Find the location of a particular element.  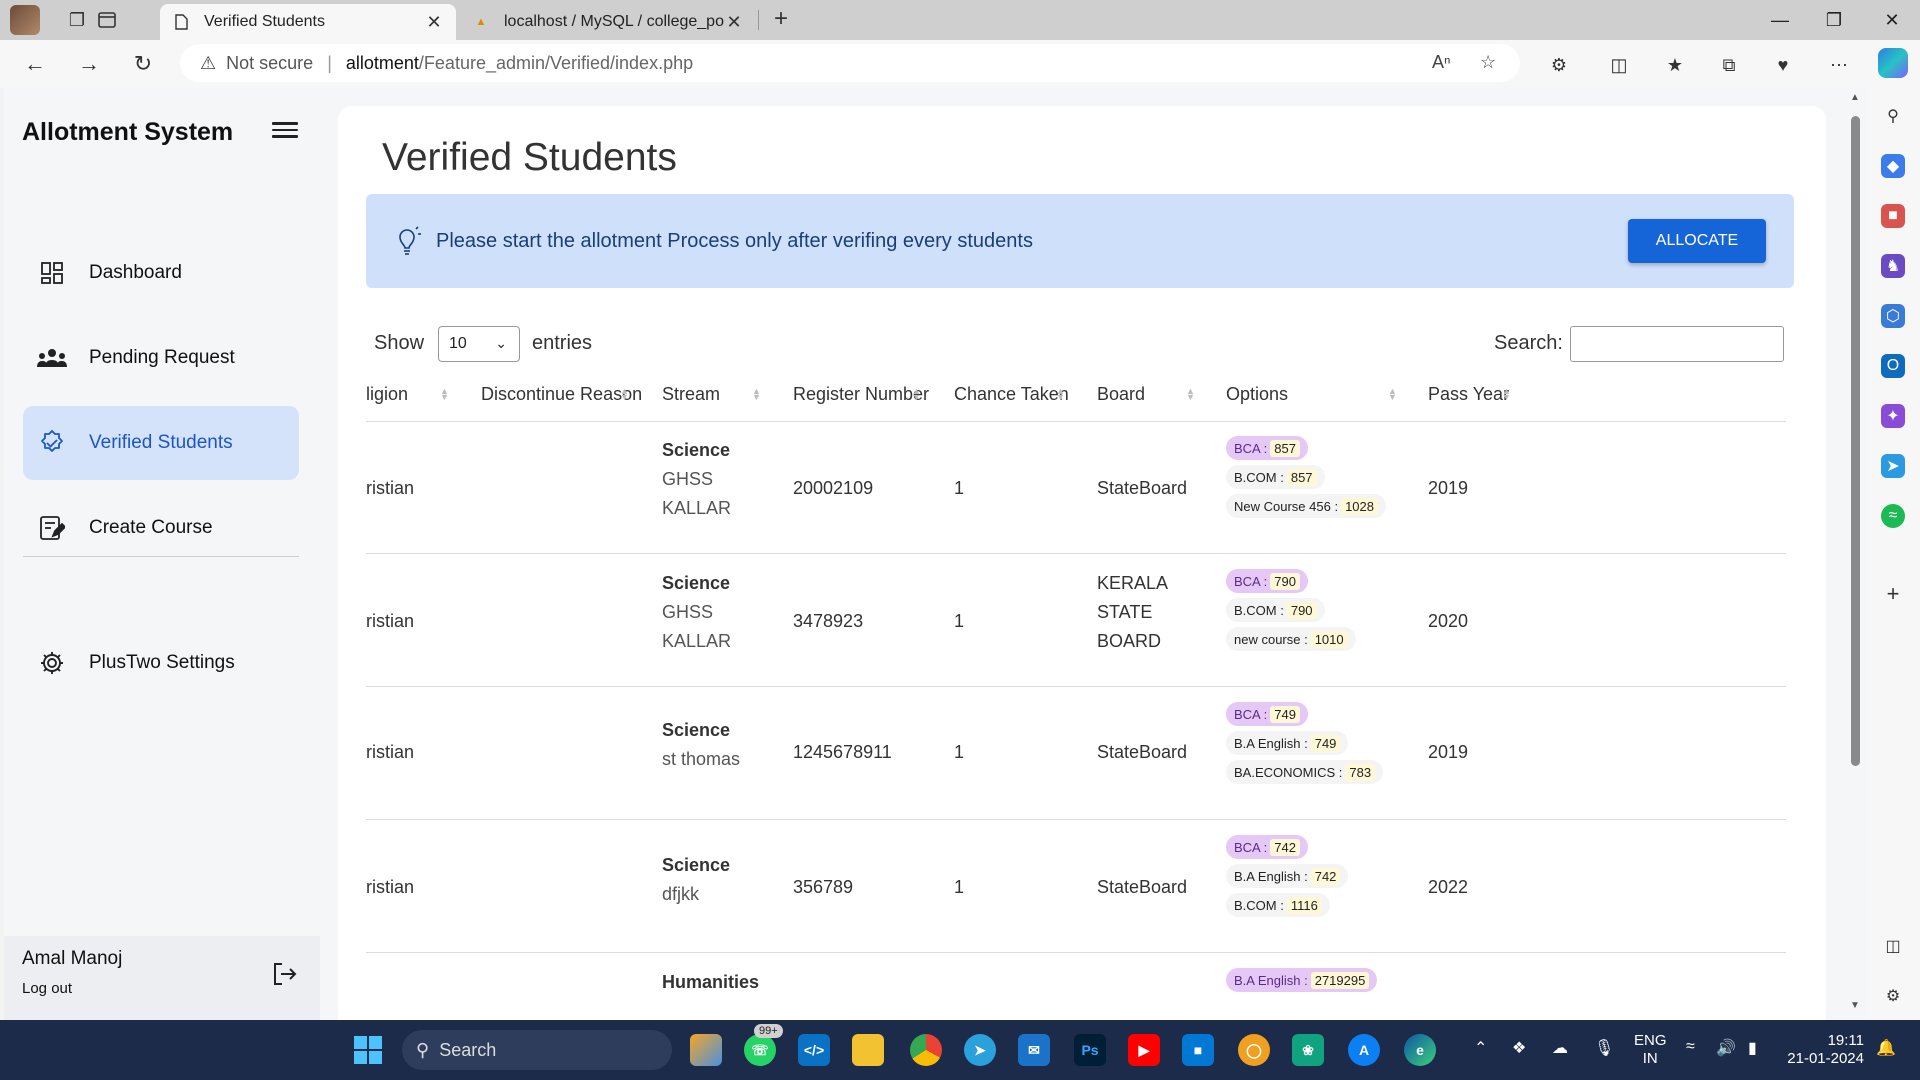

chrome-icon is located at coordinates (926, 1050).